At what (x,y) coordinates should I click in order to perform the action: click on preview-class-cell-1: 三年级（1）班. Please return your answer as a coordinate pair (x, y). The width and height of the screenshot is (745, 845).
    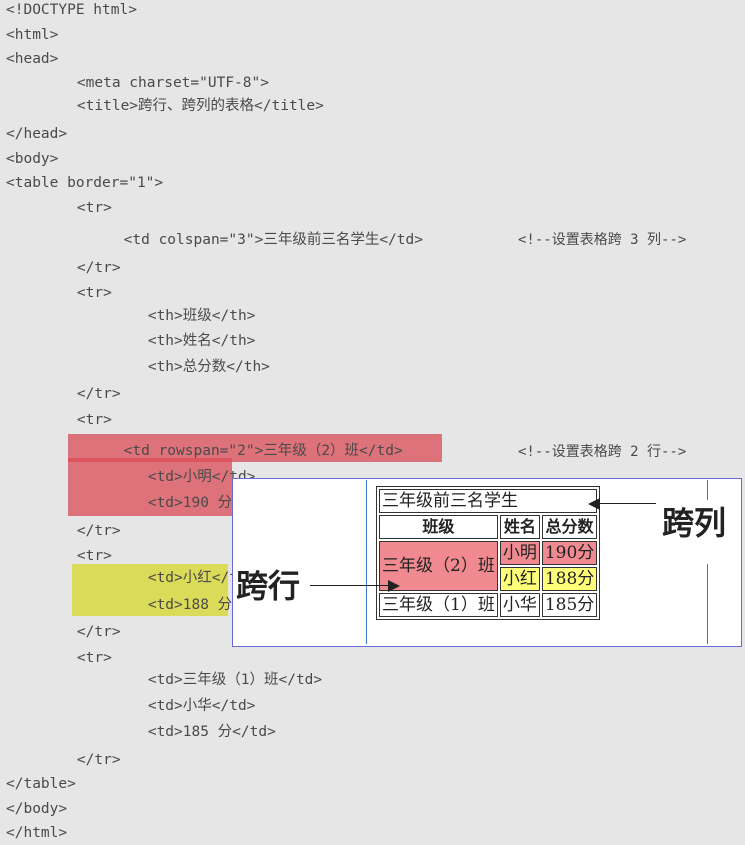
    Looking at the image, I should click on (438, 605).